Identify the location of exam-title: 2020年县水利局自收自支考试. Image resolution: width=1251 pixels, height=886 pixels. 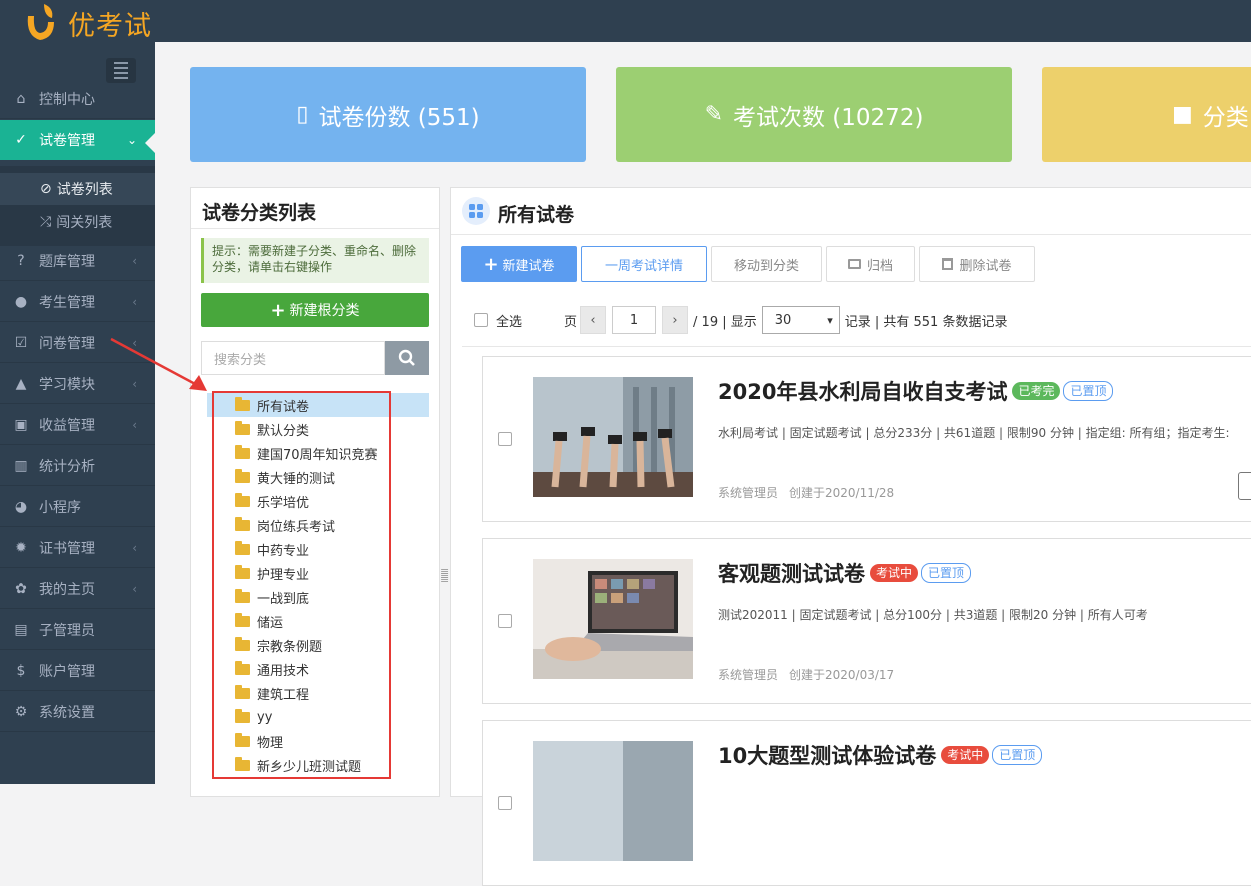
(862, 391).